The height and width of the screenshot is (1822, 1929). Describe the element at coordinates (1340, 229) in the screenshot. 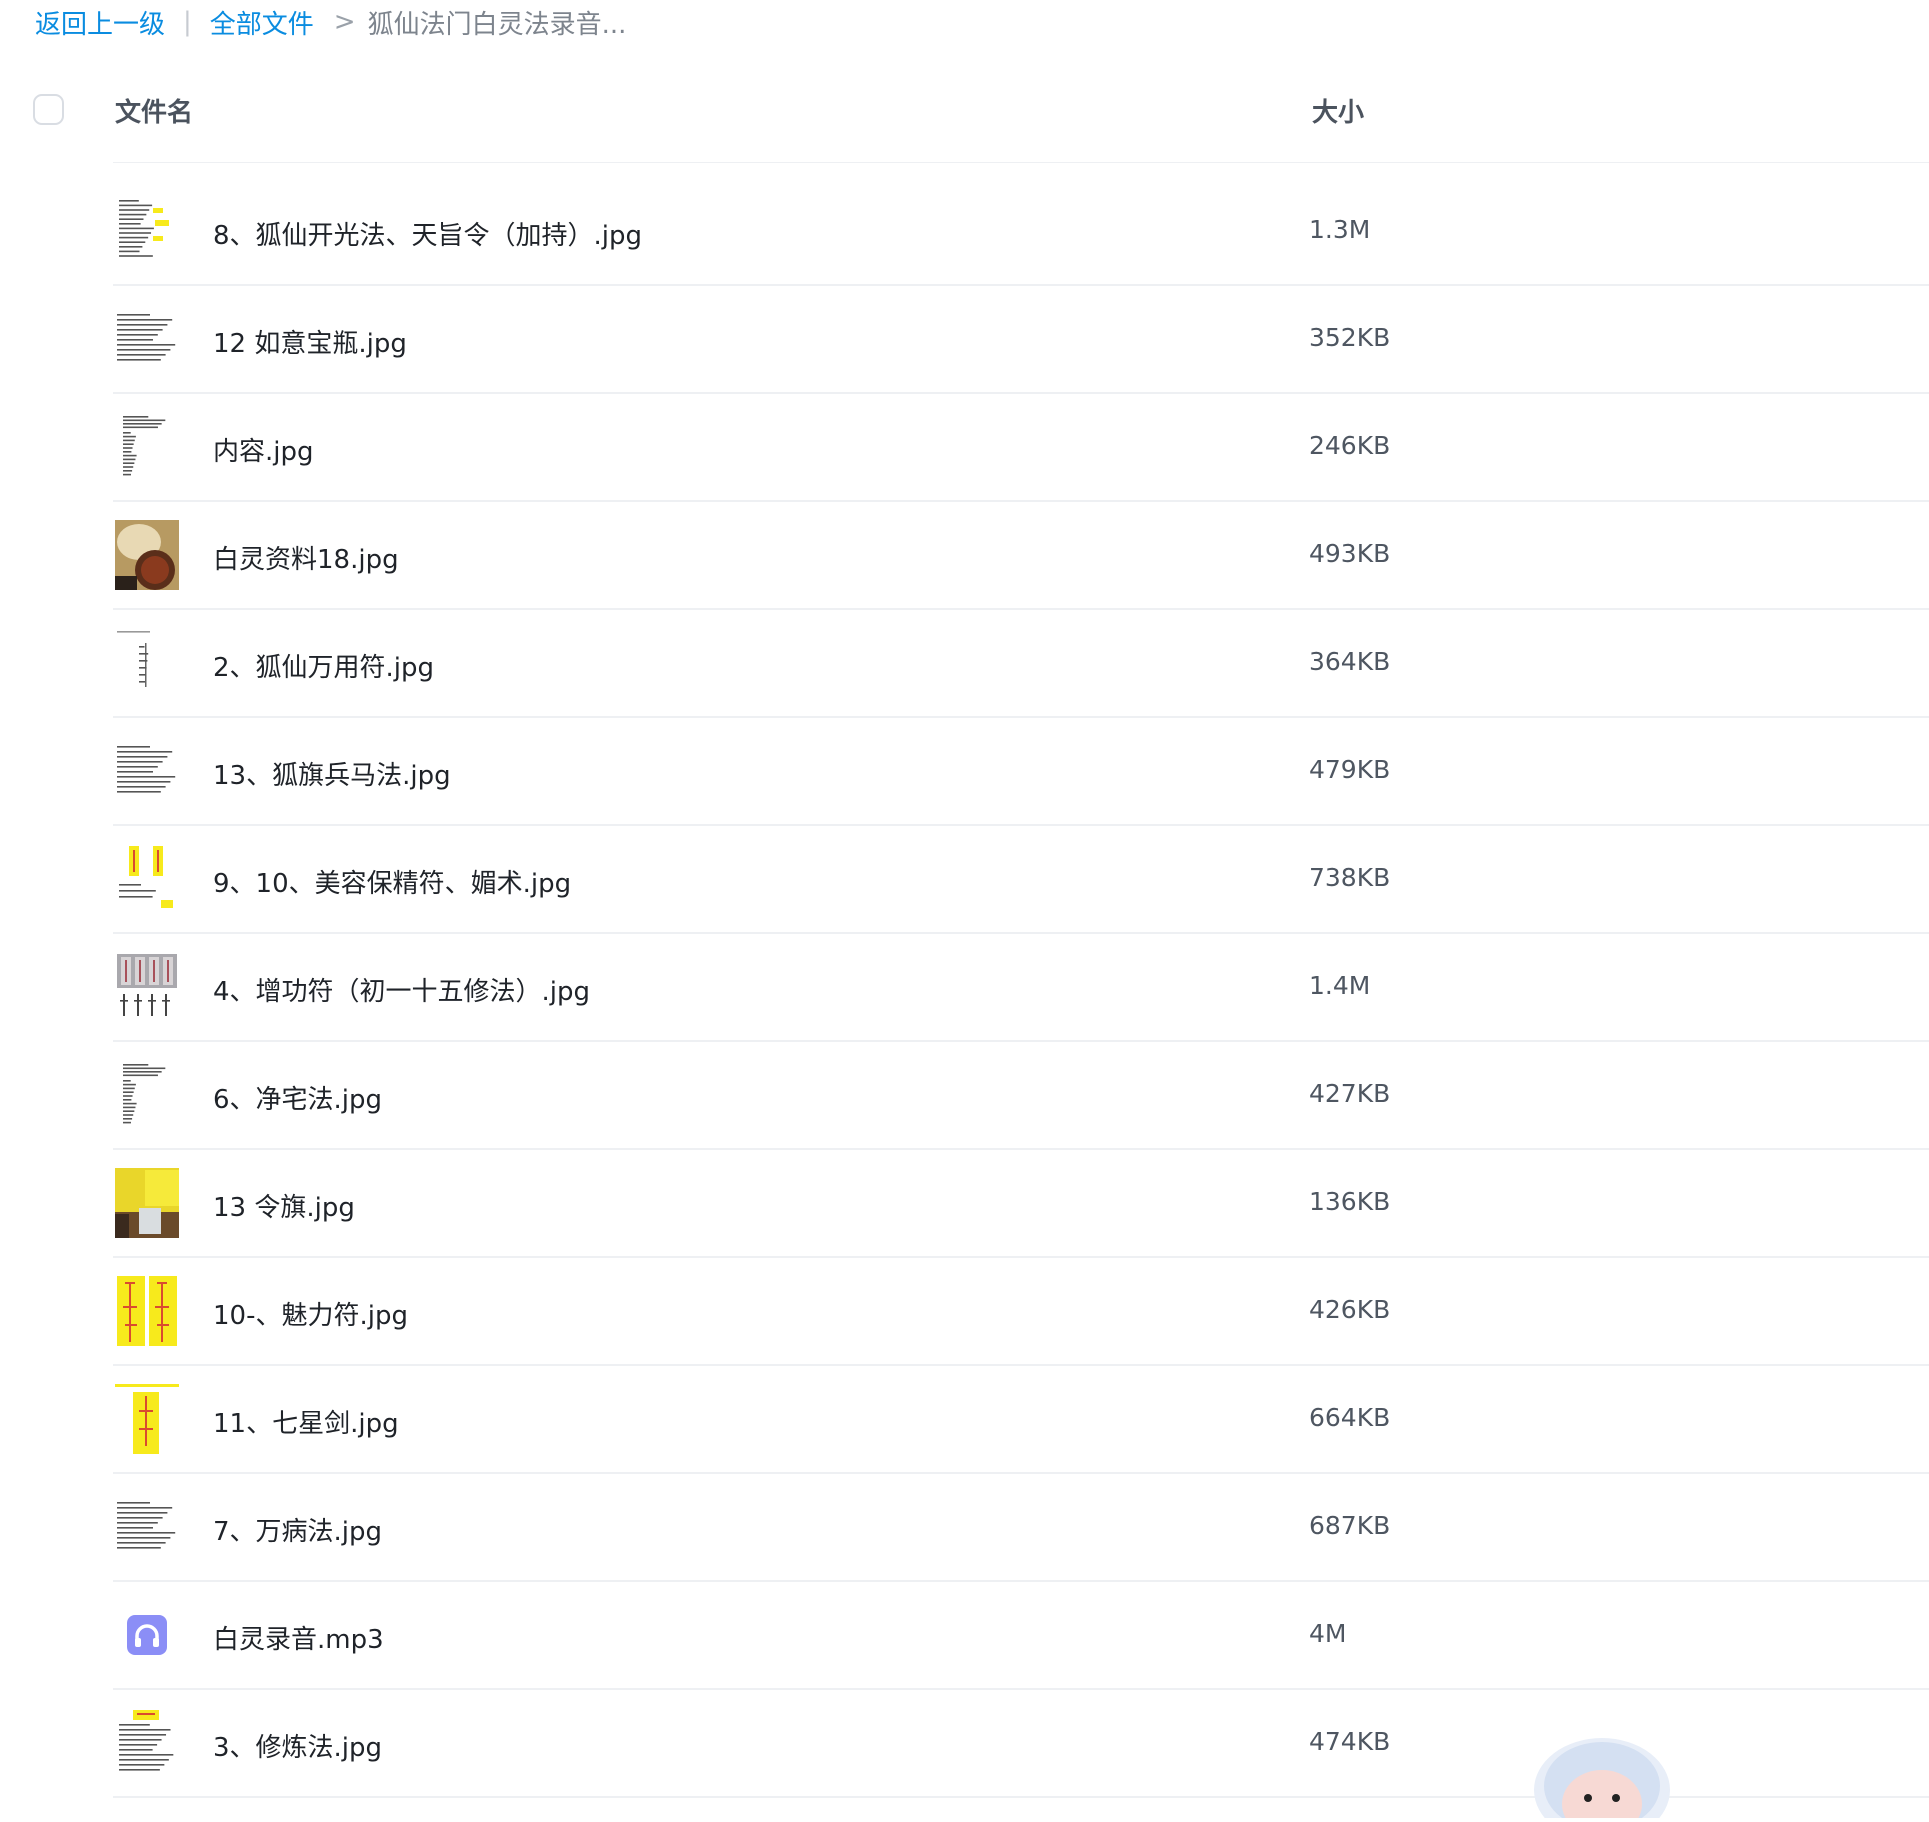

I see `file-size: 1.3M` at that location.